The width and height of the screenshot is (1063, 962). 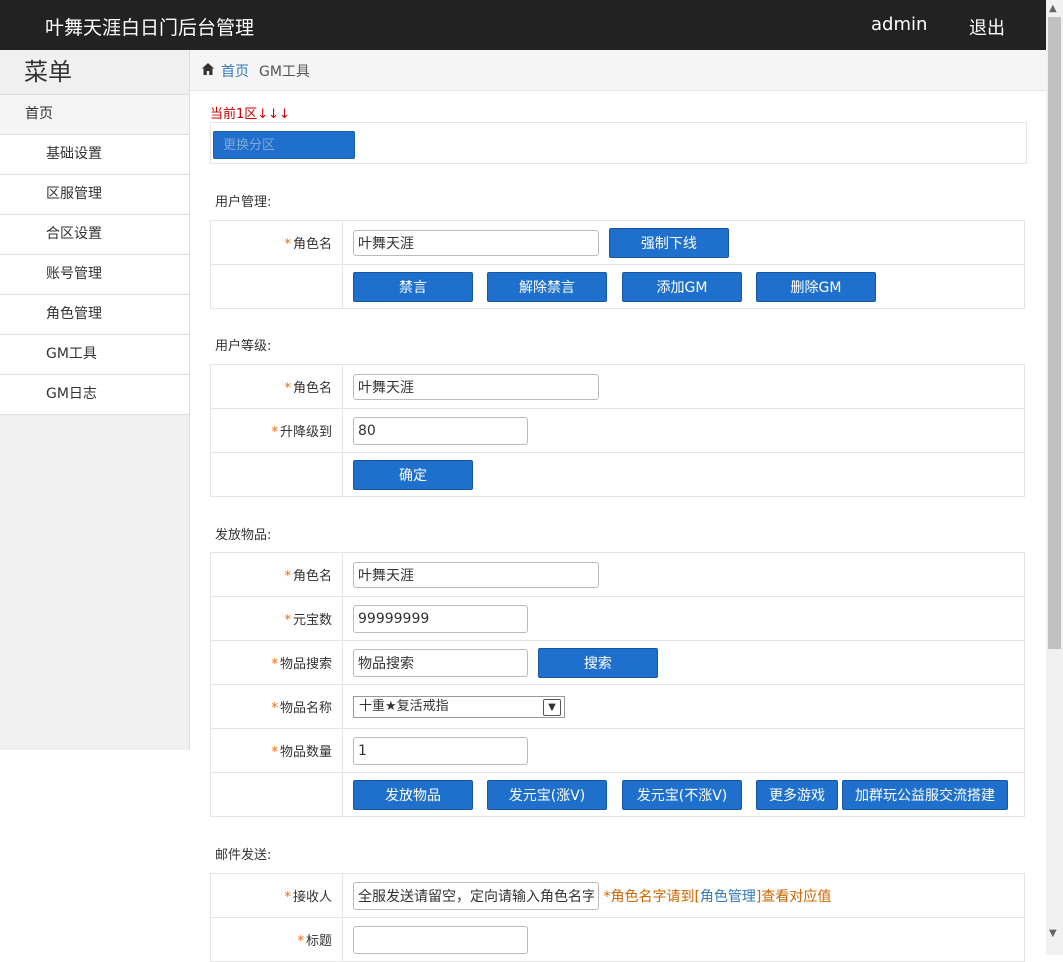 I want to click on level-to-label: * 升降级到, so click(x=276, y=430).